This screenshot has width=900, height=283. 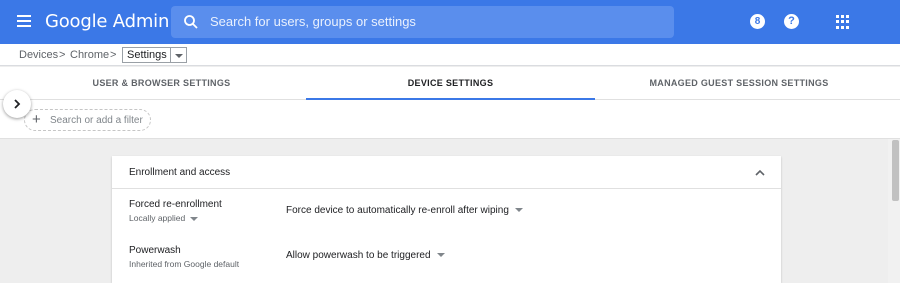 What do you see at coordinates (446, 172) in the screenshot?
I see `section-header: Enrollment and access` at bounding box center [446, 172].